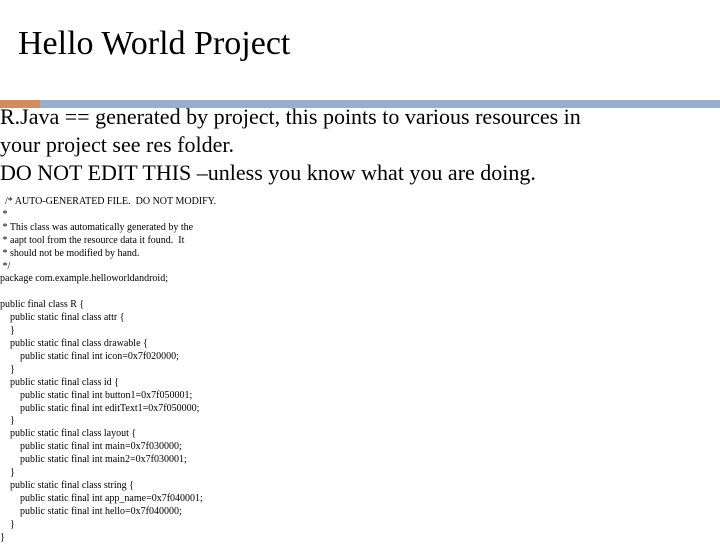  I want to click on code-line: public final class R {, so click(42, 305).